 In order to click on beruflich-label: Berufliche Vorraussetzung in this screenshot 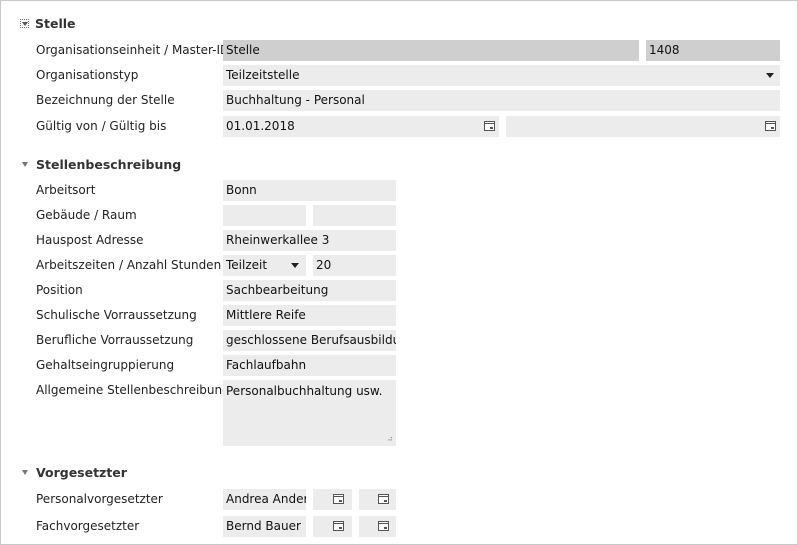, I will do `click(115, 340)`.